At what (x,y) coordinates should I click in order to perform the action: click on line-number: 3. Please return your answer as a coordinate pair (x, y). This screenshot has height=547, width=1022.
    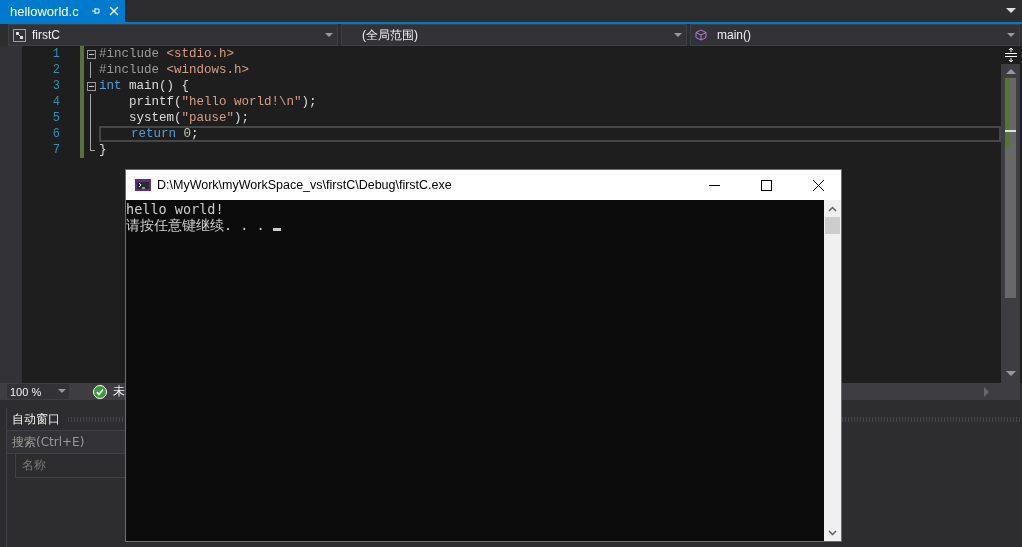
    Looking at the image, I should click on (55, 86).